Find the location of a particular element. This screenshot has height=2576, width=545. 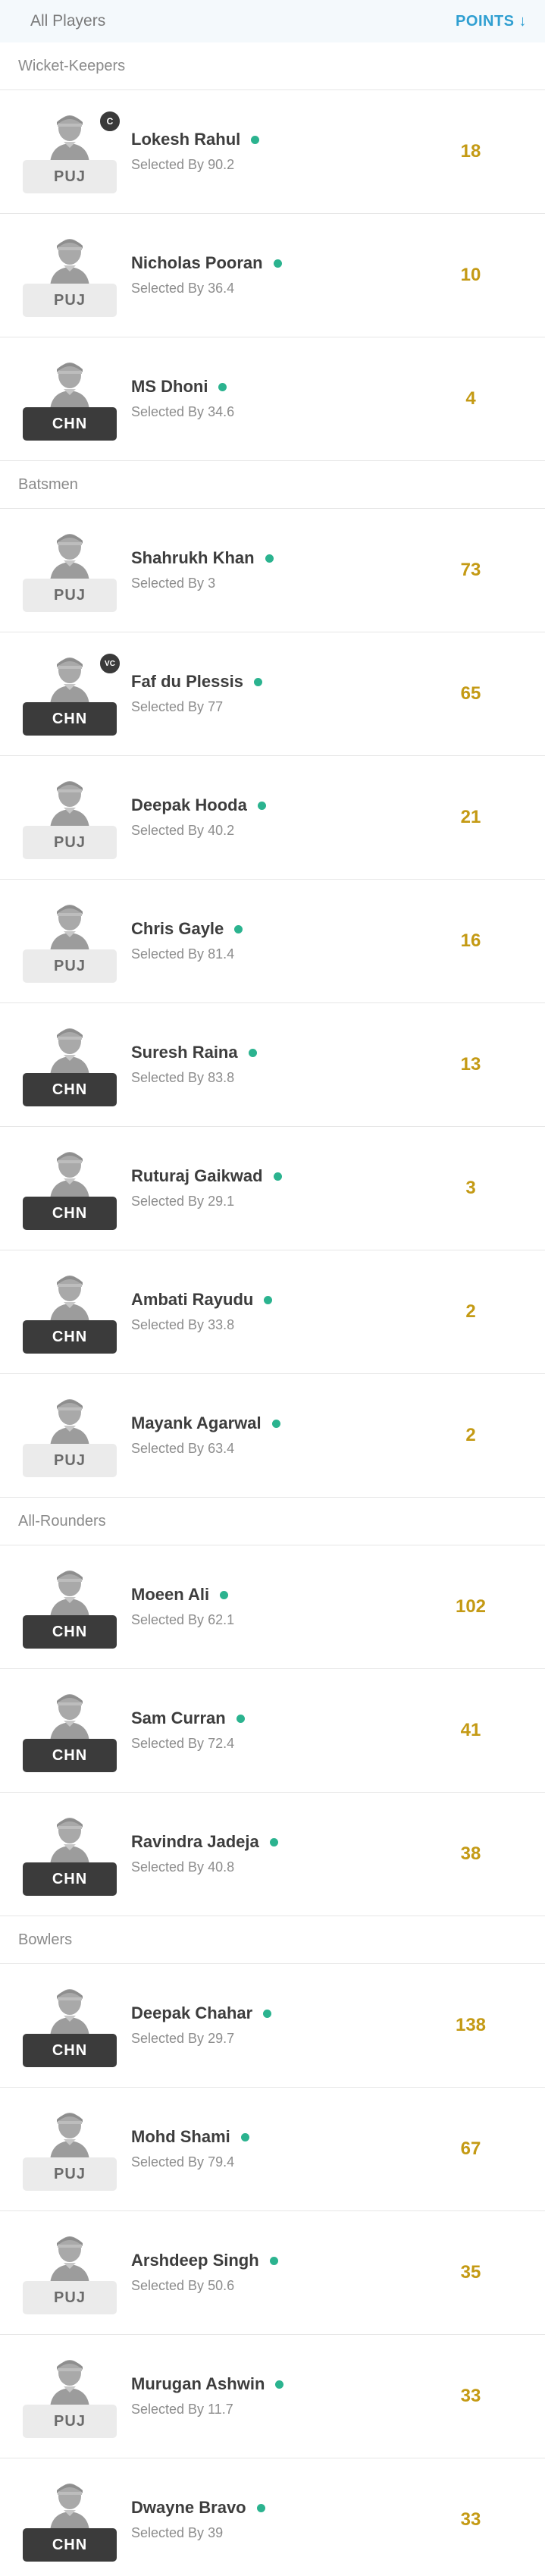

player-row-suresh-raina: CHN Suresh Raina Selected By 83.8 13 is located at coordinates (272, 1065).